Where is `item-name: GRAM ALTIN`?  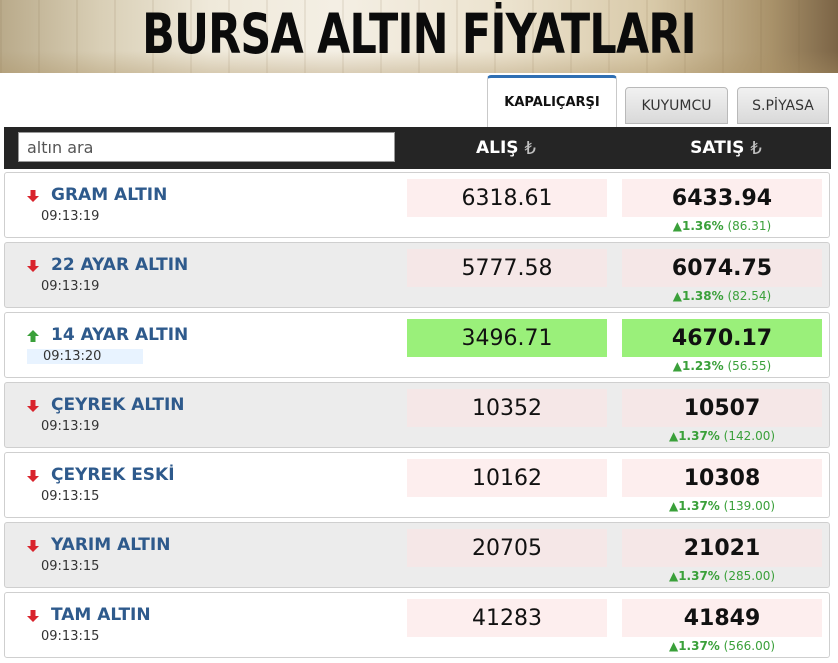
item-name: GRAM ALTIN is located at coordinates (109, 195).